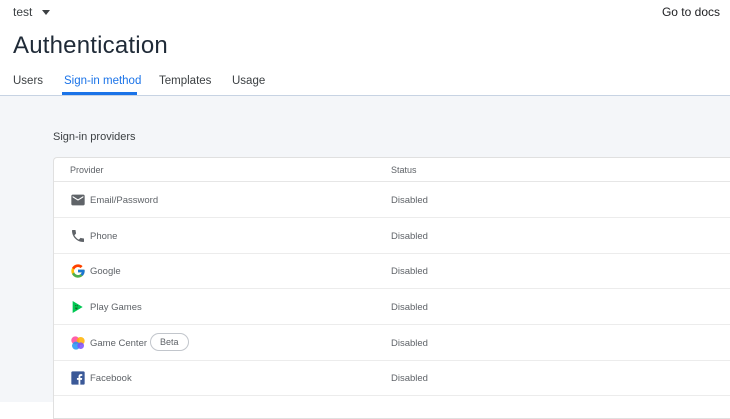 This screenshot has height=419, width=730. Describe the element at coordinates (78, 200) in the screenshot. I see `mail-icon` at that location.